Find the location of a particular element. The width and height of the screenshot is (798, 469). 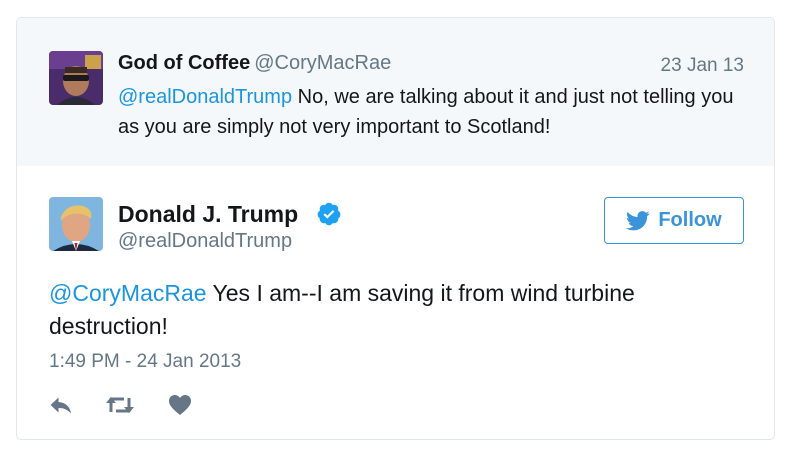

parent-author: God of Coffee @CoryMacRae is located at coordinates (254, 63).